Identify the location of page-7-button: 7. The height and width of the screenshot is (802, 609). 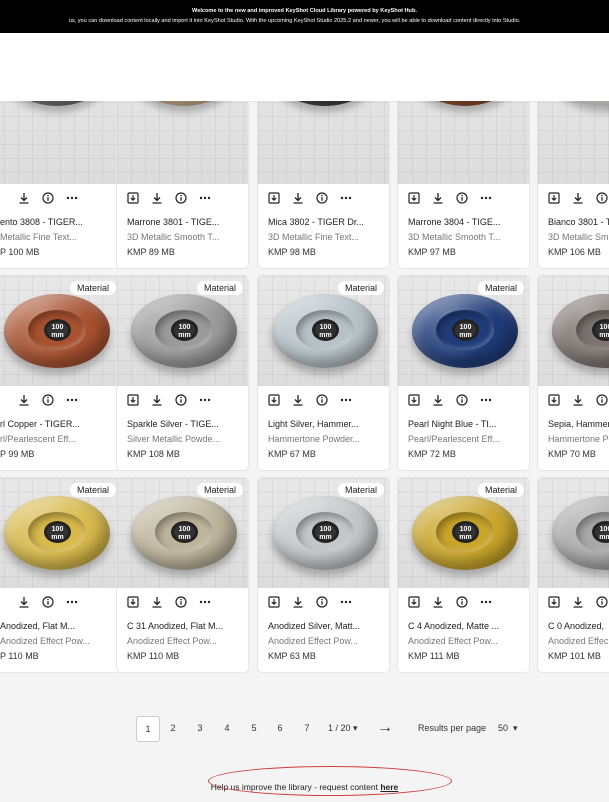
(307, 728).